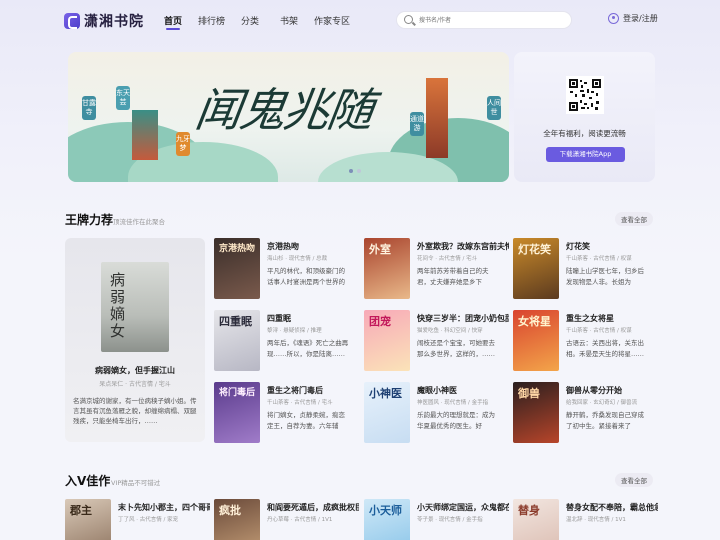  Describe the element at coordinates (585, 519) in the screenshot. I see `book-card: 替身 替身女配不奉陪，霸总他急了温北辞 · 现代言情 / 1V1` at that location.